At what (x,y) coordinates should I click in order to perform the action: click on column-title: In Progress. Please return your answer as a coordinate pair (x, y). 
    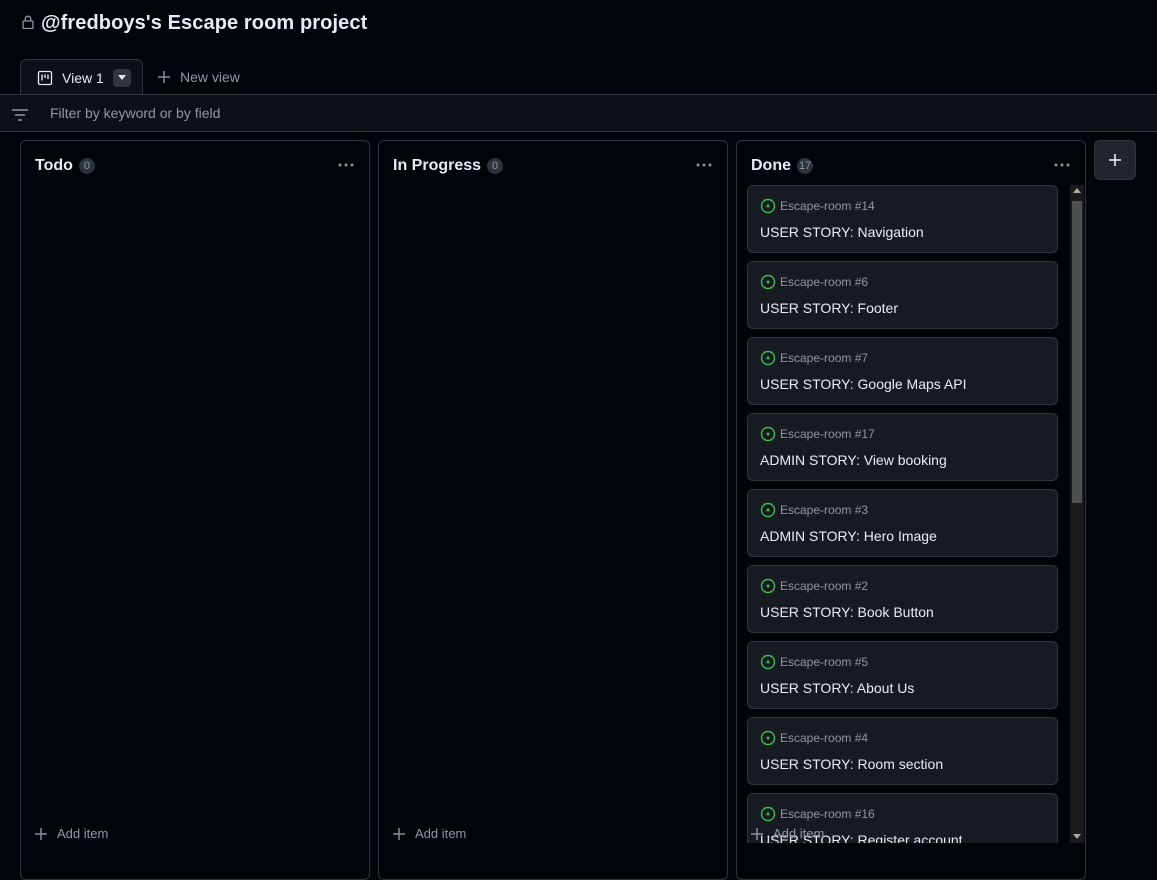
    Looking at the image, I should click on (437, 165).